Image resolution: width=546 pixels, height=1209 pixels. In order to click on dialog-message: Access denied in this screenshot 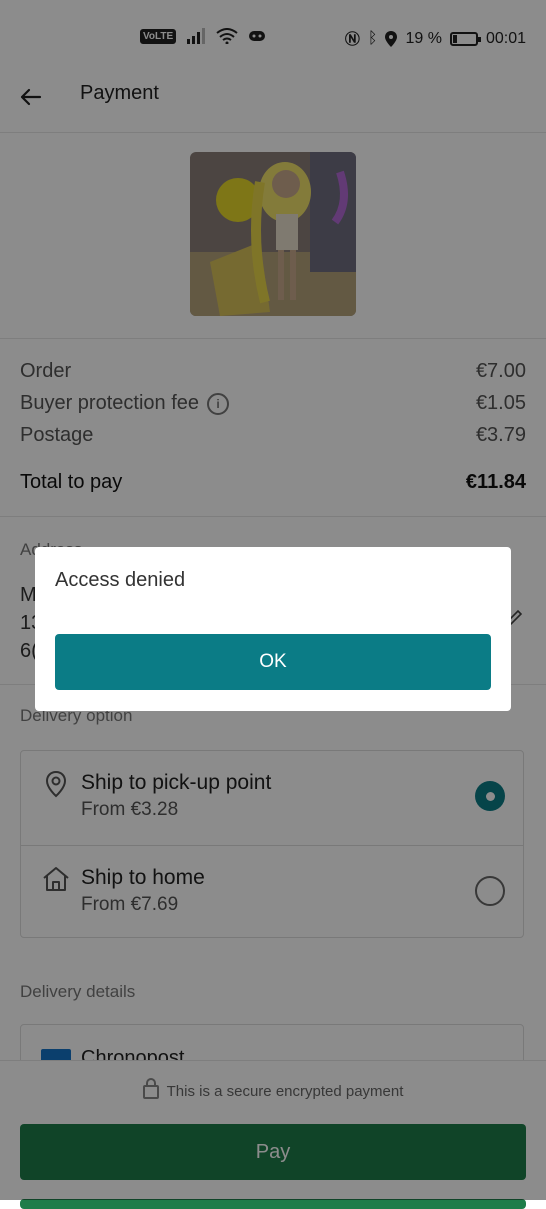, I will do `click(120, 580)`.